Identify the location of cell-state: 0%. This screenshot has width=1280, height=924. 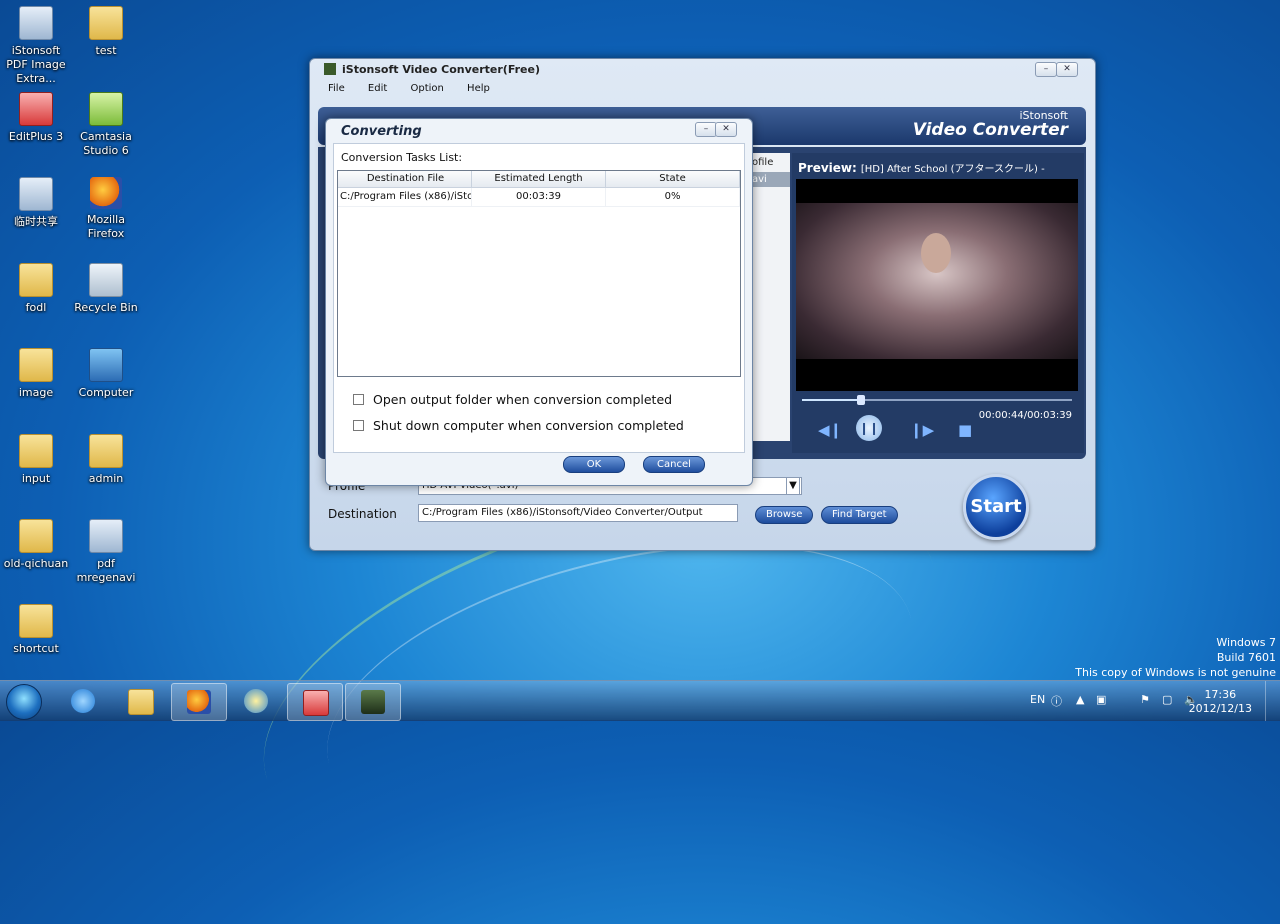
(673, 197).